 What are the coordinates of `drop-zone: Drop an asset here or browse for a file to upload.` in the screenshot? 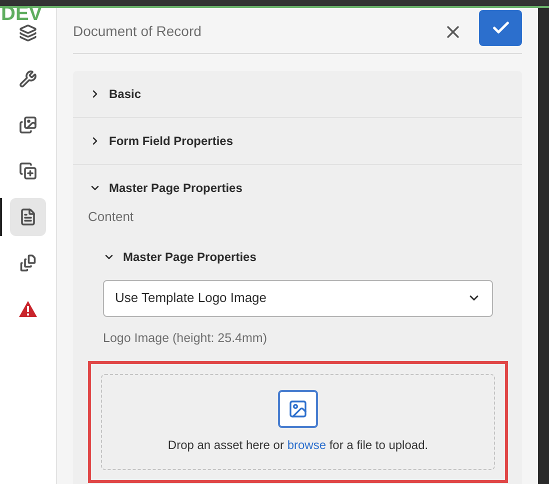 It's located at (298, 422).